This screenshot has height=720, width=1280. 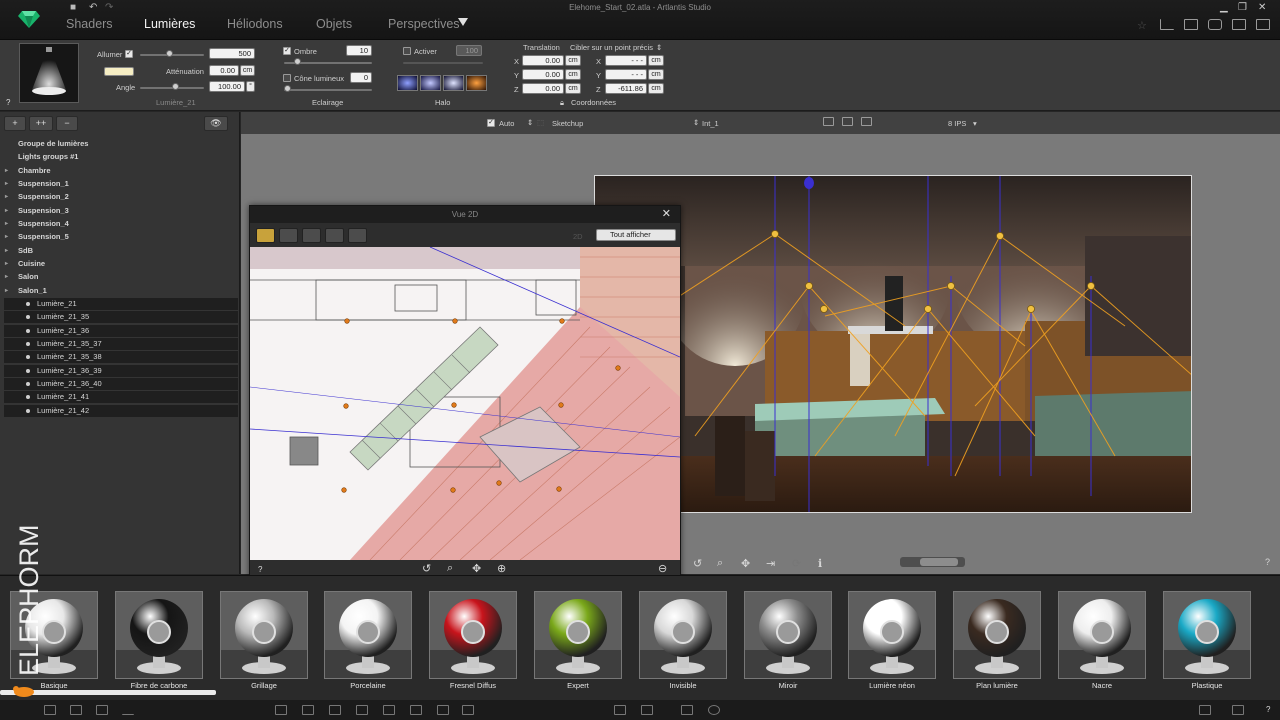 I want to click on crop-icon, so click(x=1239, y=24).